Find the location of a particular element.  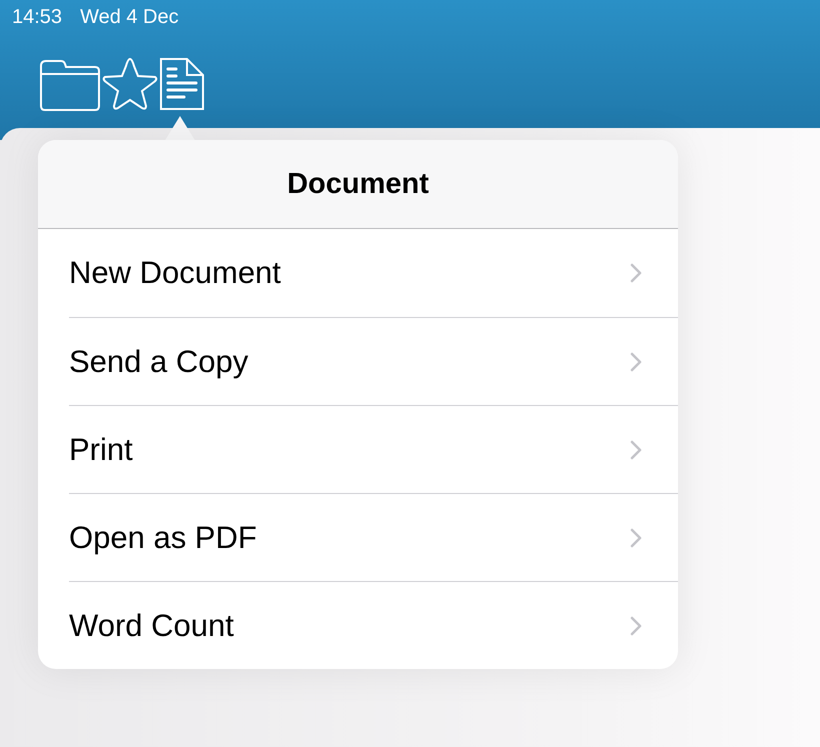

menu-item: Send a Copy is located at coordinates (373, 361).